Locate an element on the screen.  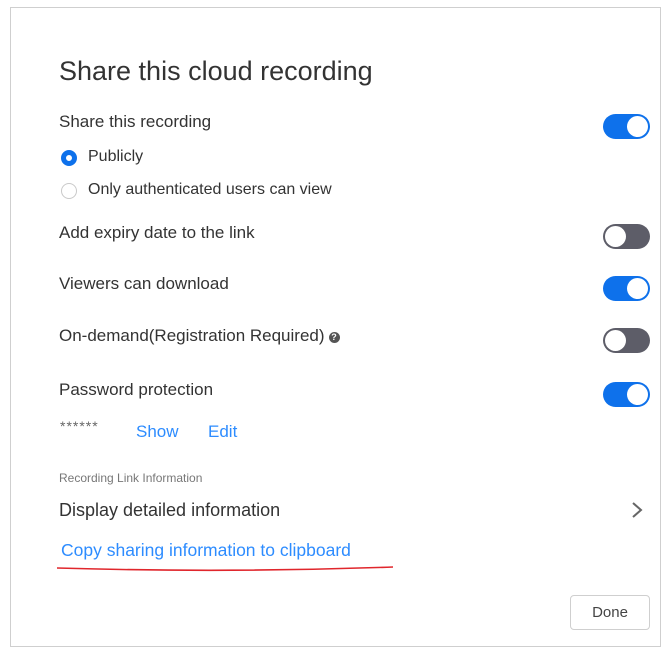
download-toggle is located at coordinates (626, 288).